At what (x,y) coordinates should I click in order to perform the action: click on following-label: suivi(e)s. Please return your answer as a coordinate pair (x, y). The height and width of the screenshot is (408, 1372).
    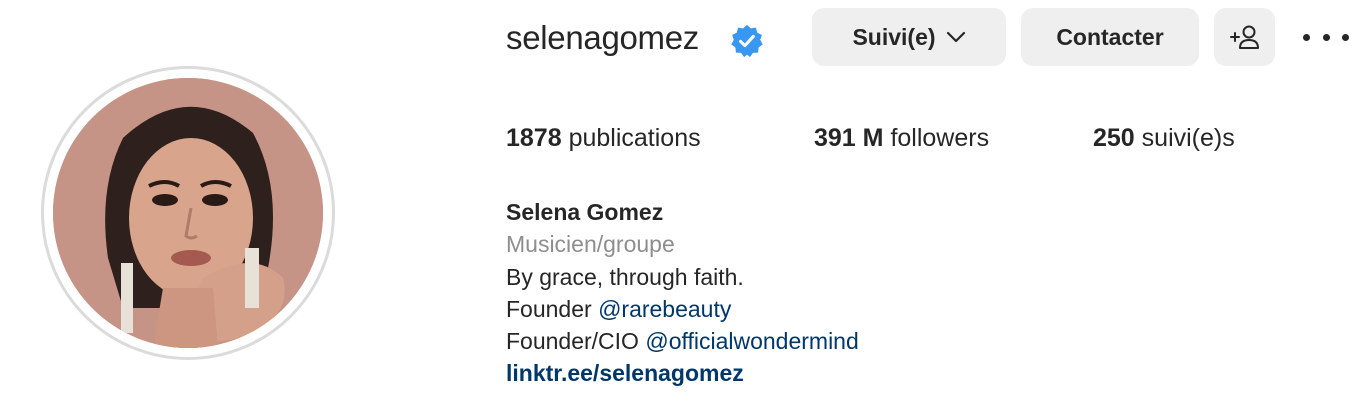
    Looking at the image, I should click on (1188, 138).